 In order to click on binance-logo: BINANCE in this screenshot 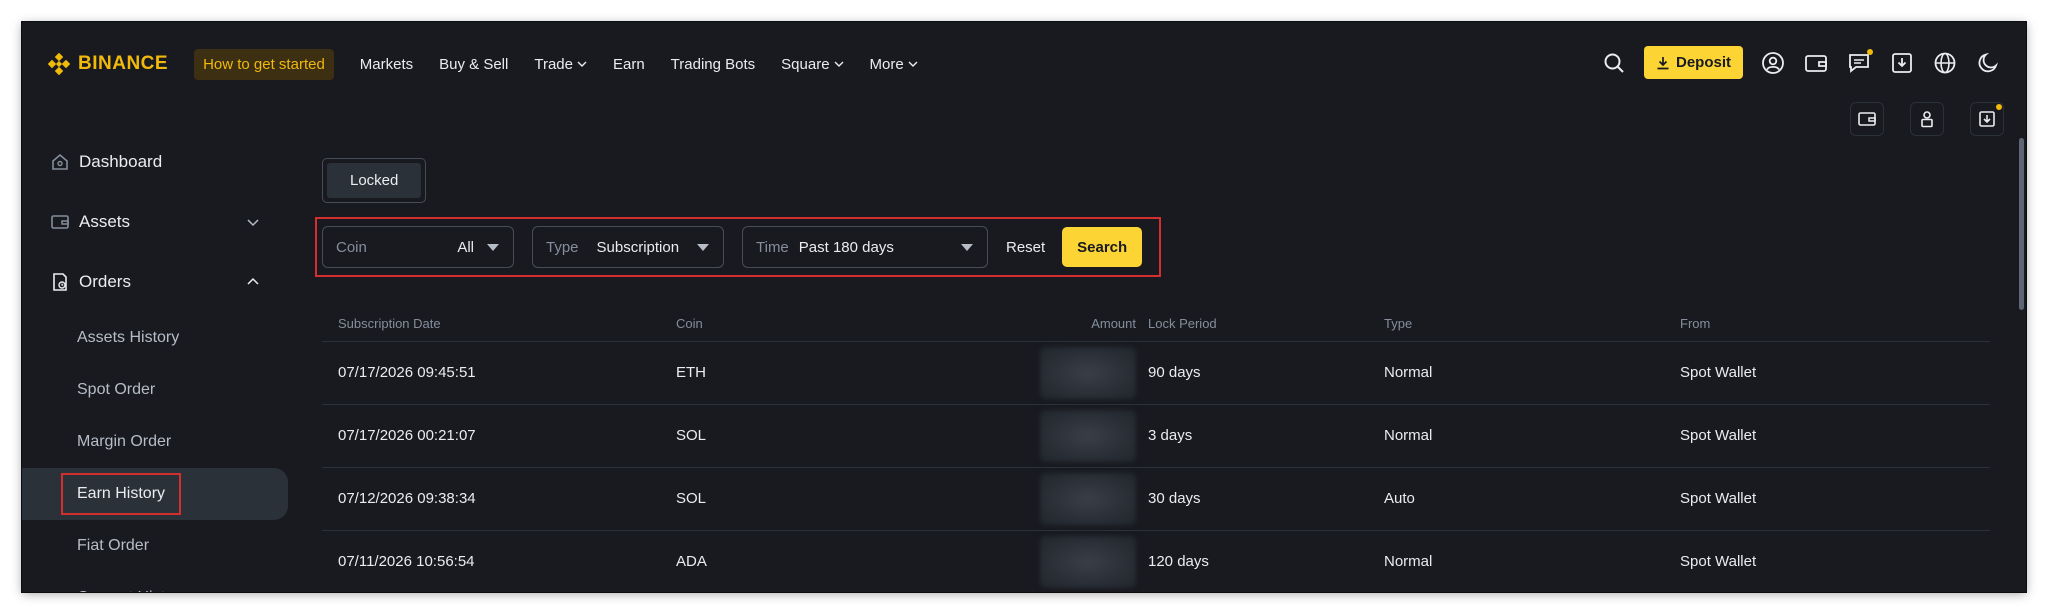, I will do `click(107, 64)`.